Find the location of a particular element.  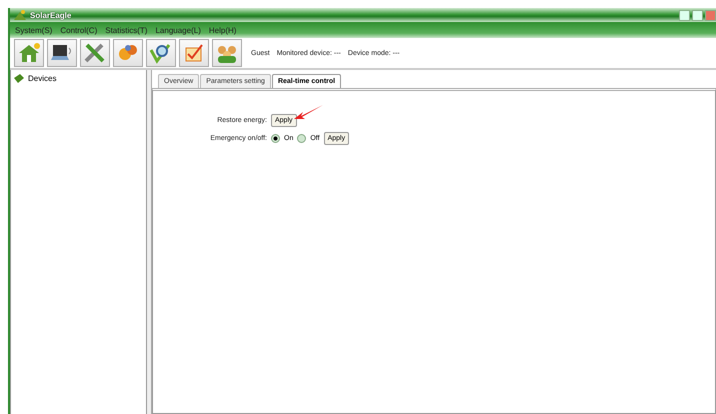

close-button is located at coordinates (710, 15).